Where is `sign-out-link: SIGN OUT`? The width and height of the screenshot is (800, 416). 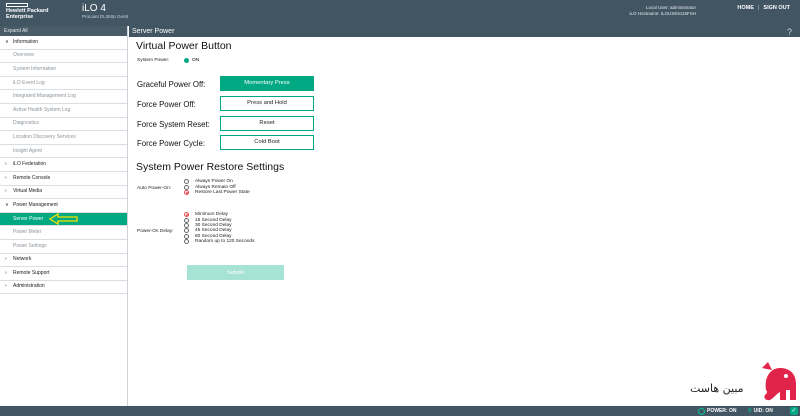
sign-out-link: SIGN OUT is located at coordinates (776, 8).